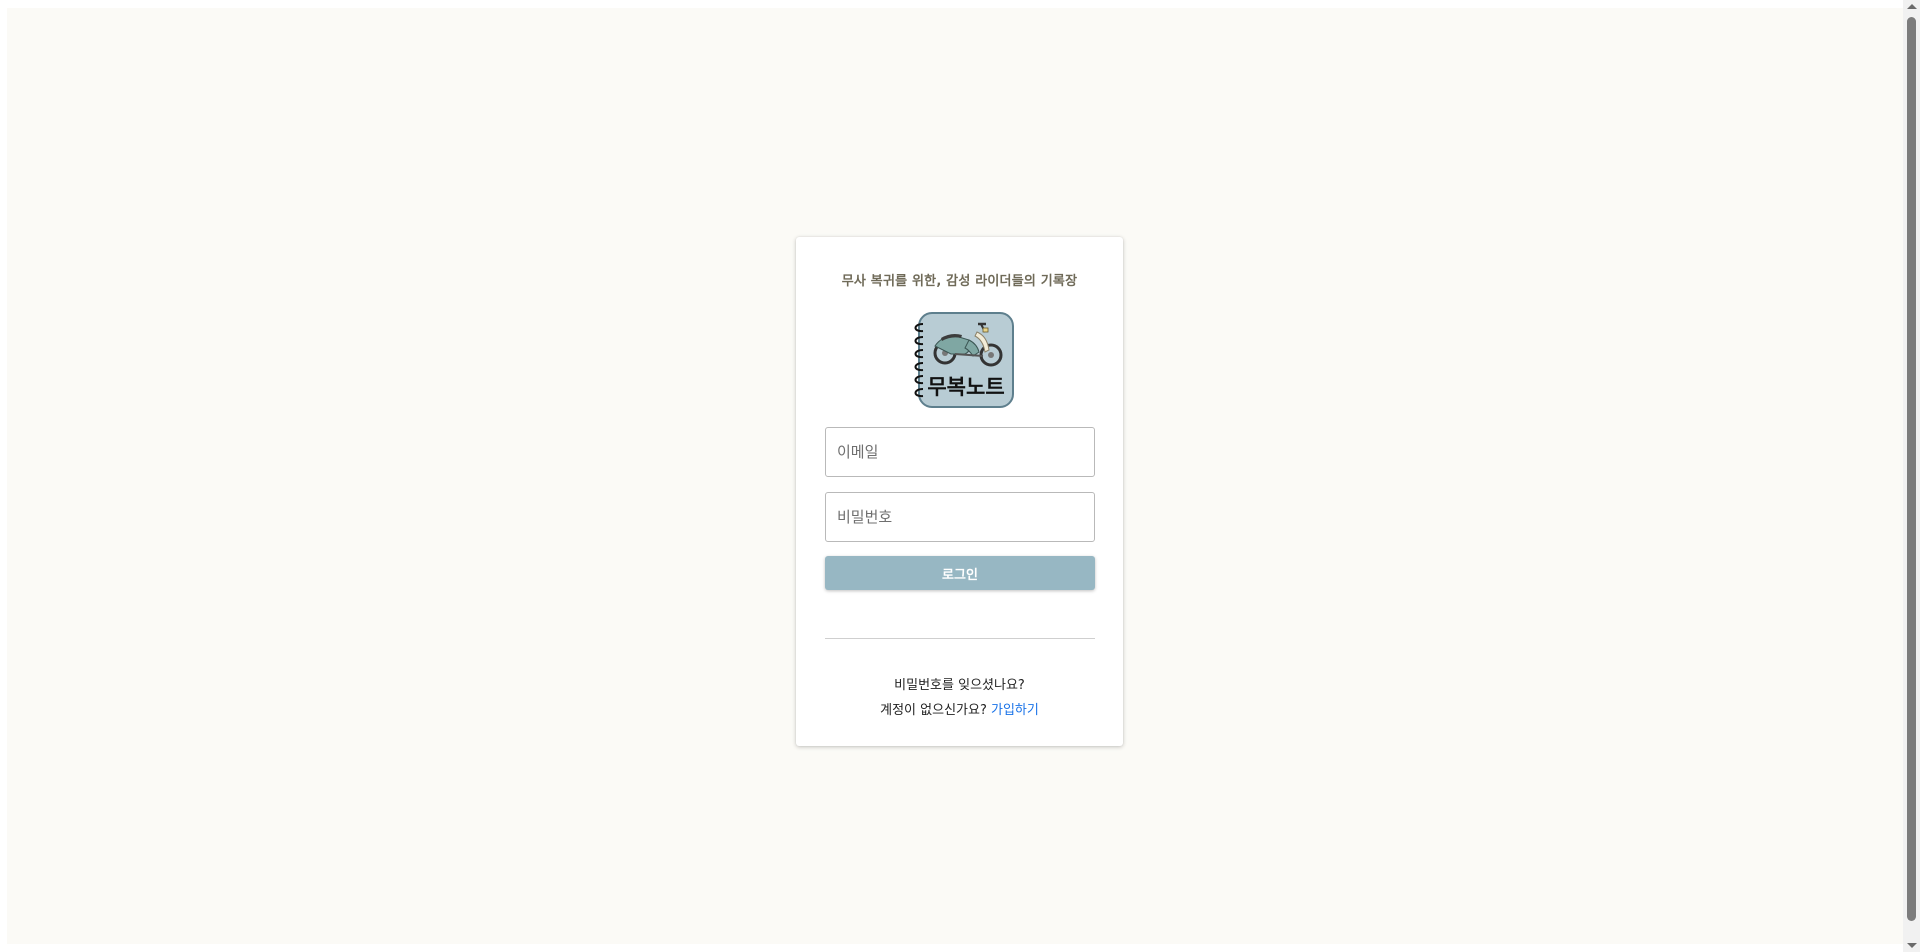 The height and width of the screenshot is (952, 1920). Describe the element at coordinates (1912, 6) in the screenshot. I see `scroll-up-icon` at that location.